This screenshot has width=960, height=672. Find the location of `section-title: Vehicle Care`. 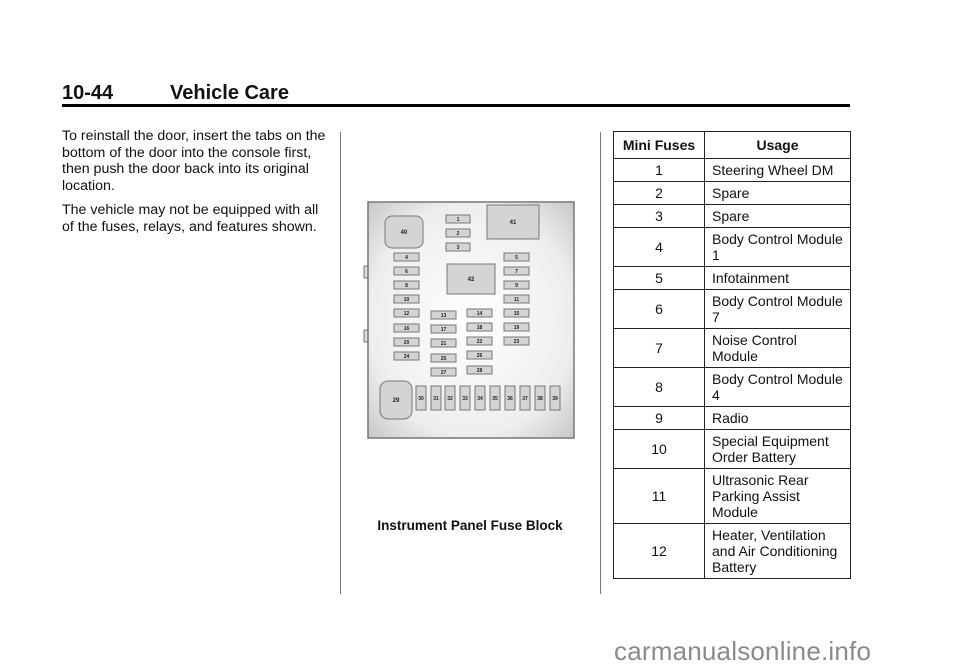

section-title: Vehicle Care is located at coordinates (229, 93).